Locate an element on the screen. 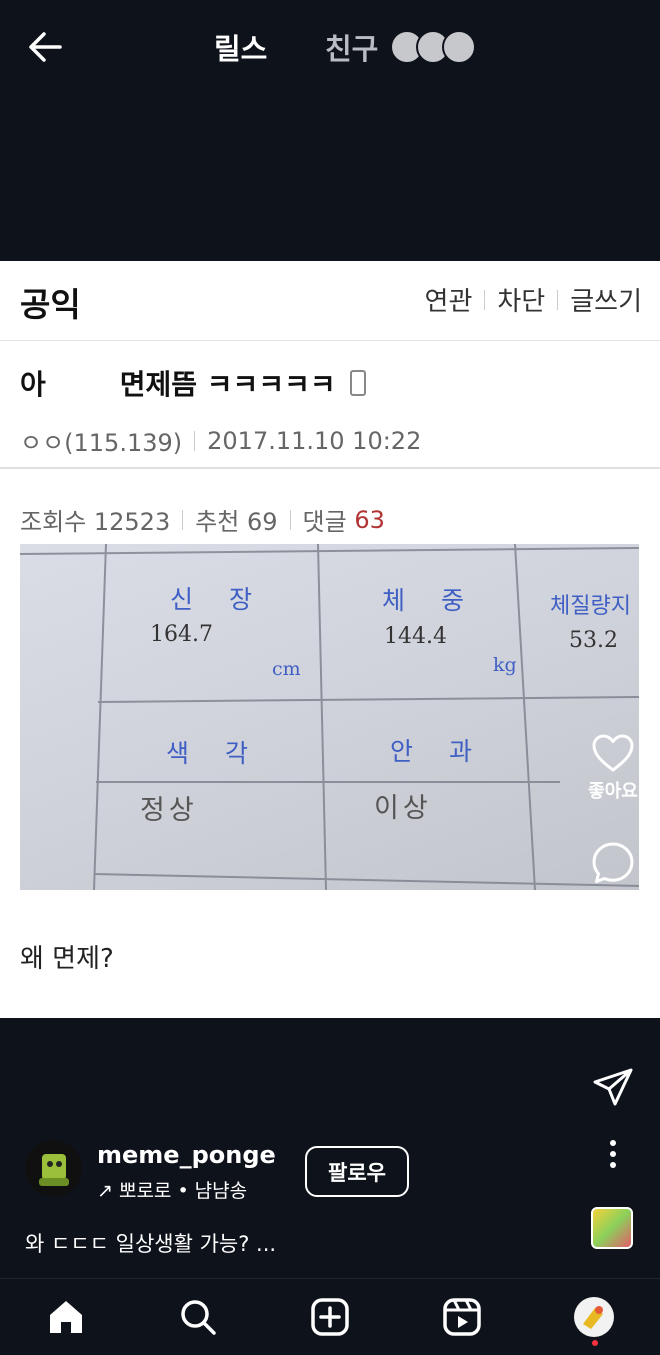  post-stats: 조회수 12523 추천 69 댓글 63 is located at coordinates (202, 519).